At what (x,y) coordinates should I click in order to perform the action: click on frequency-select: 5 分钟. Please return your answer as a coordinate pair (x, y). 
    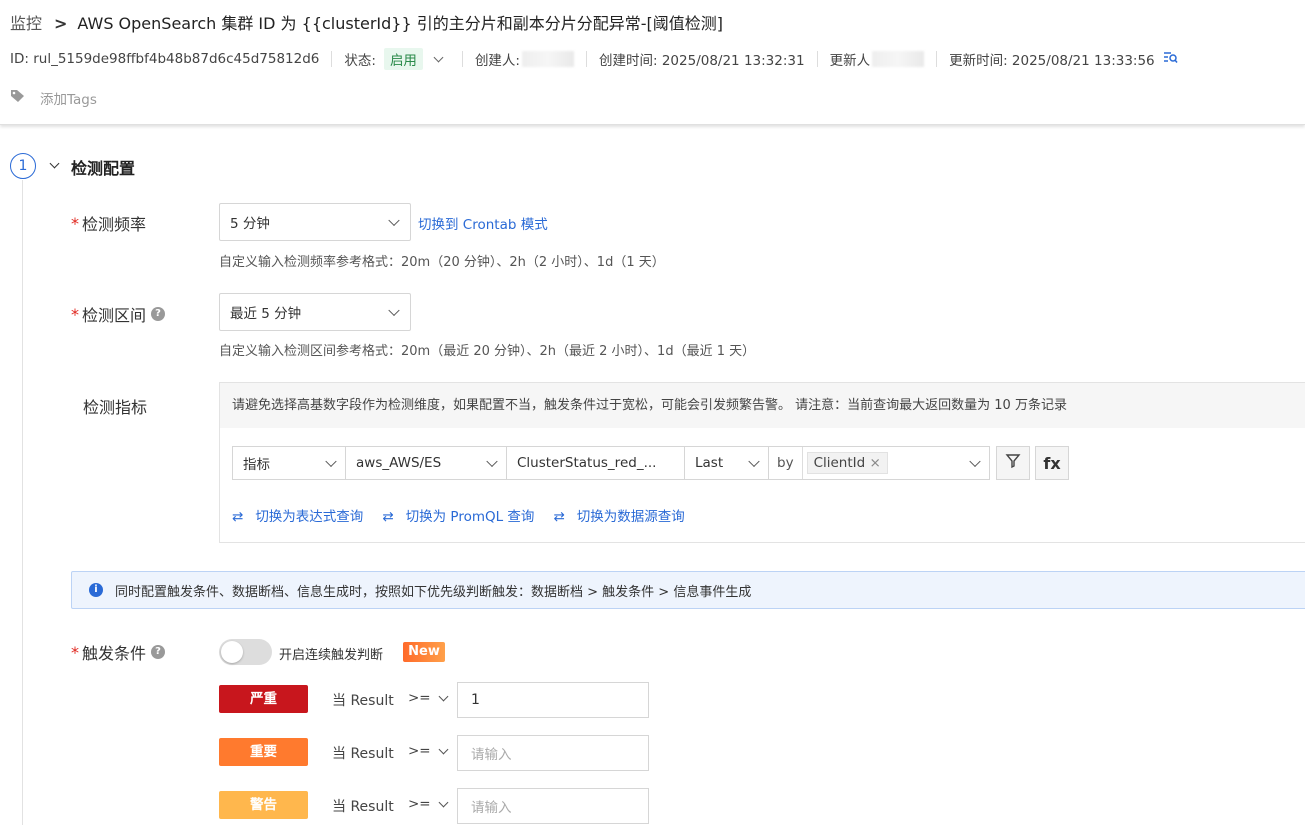
    Looking at the image, I should click on (315, 222).